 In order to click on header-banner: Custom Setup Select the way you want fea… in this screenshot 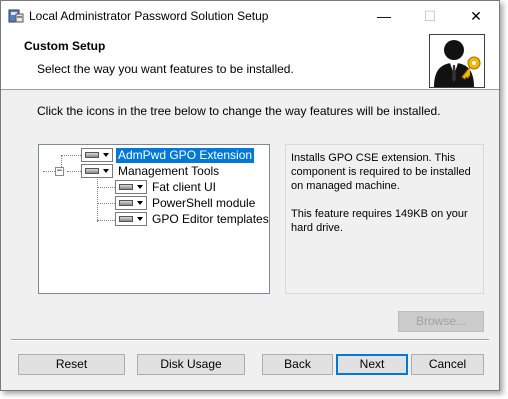, I will do `click(250, 60)`.